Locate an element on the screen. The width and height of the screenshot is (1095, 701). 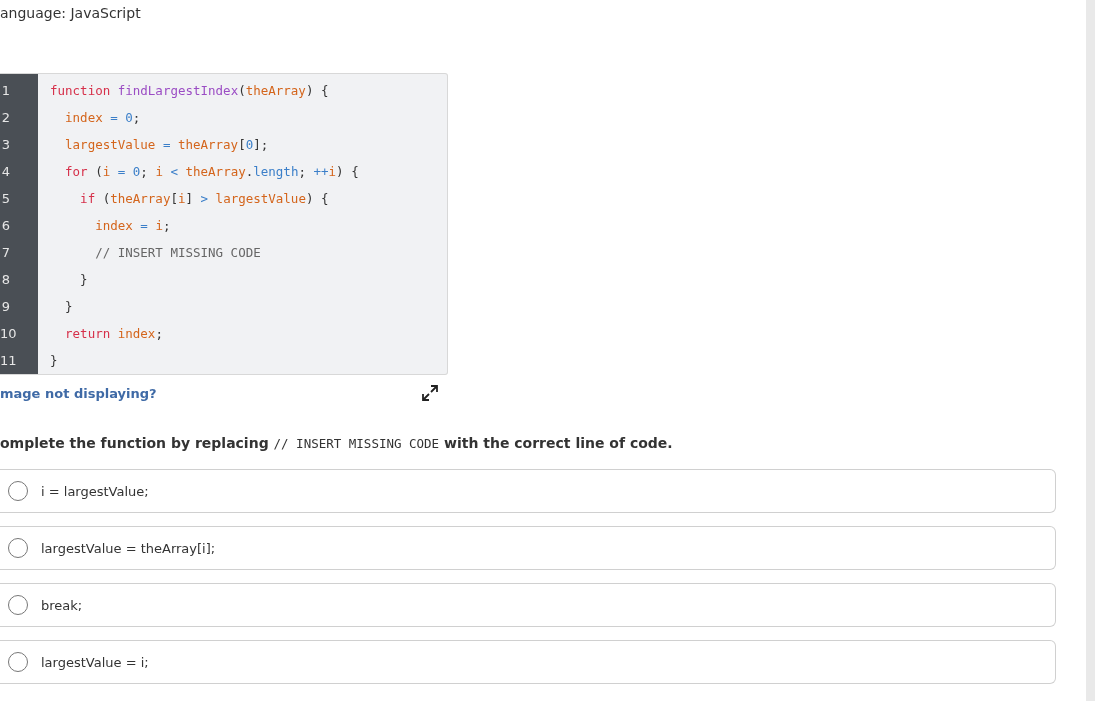
code-line: return index; is located at coordinates (114, 334).